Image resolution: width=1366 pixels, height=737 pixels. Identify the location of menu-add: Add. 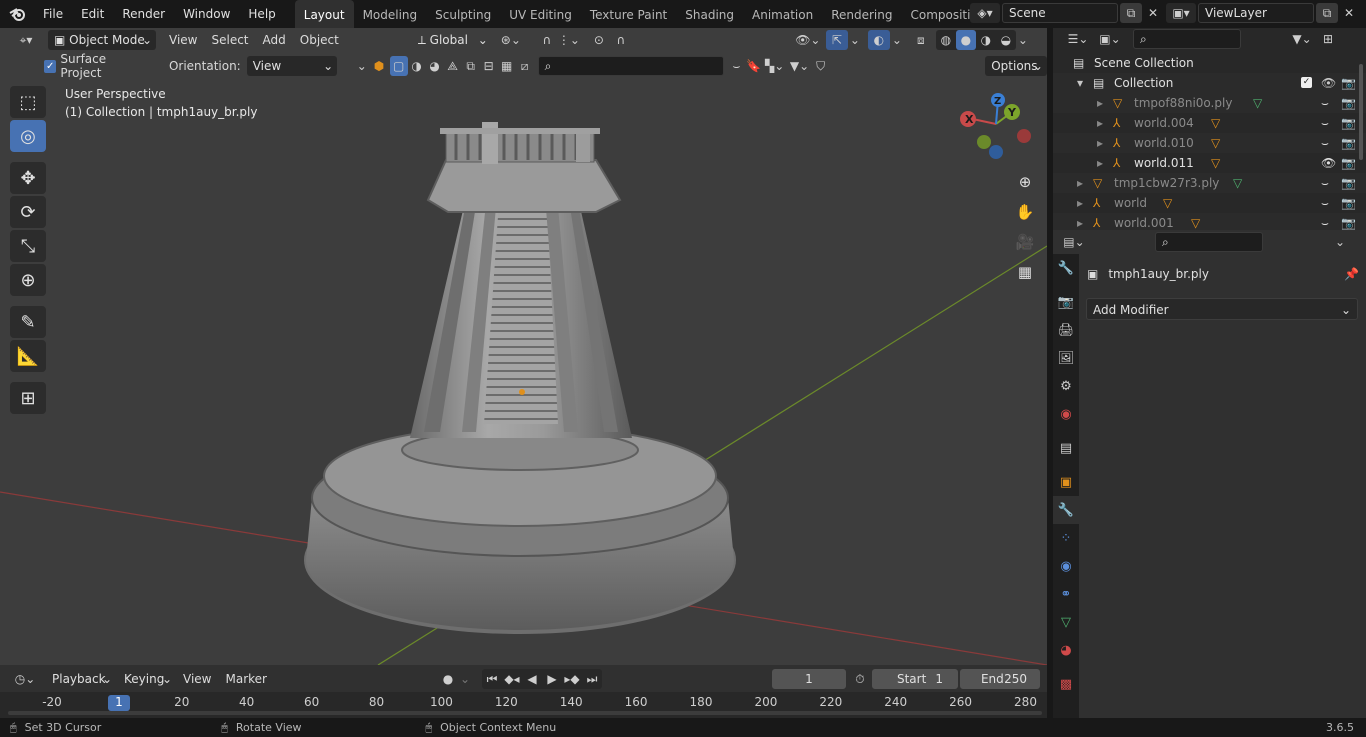
(274, 40).